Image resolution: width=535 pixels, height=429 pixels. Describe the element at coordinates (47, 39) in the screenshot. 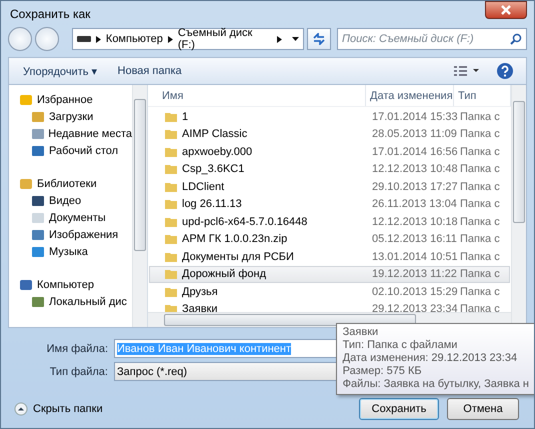

I see `forward-button` at that location.